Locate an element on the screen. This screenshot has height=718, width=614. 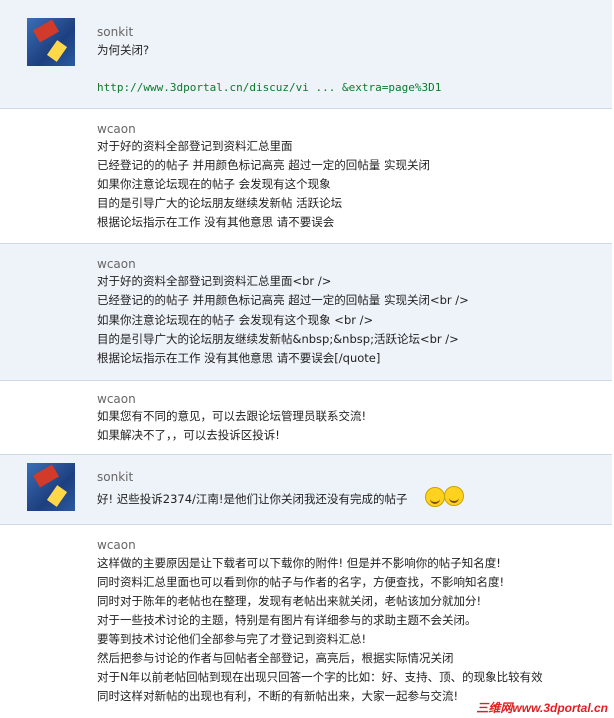
post-text: 根据论坛指示在工作 没有其他意思 请不要误会[/quote] is located at coordinates (239, 358).